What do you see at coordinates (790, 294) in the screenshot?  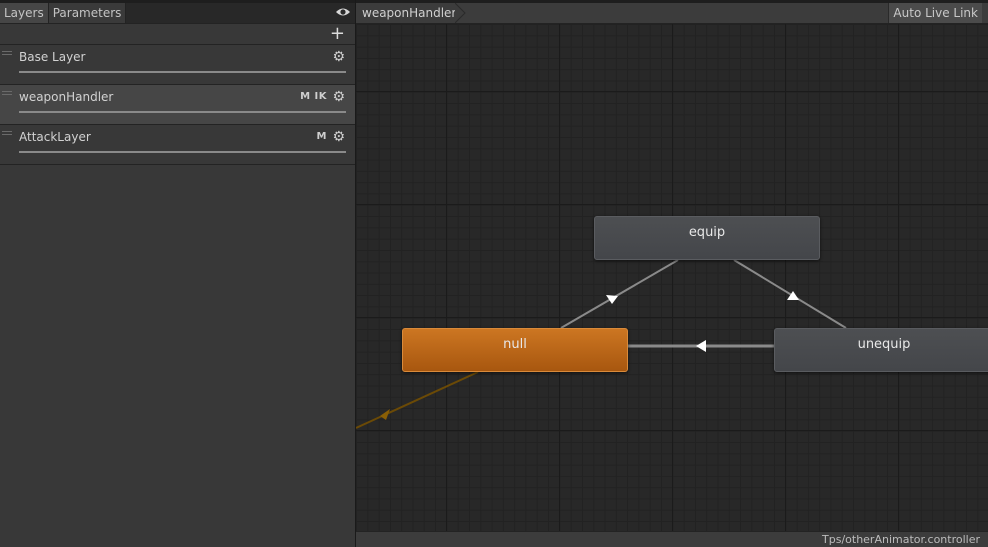 I see `transition-equip-unequip` at bounding box center [790, 294].